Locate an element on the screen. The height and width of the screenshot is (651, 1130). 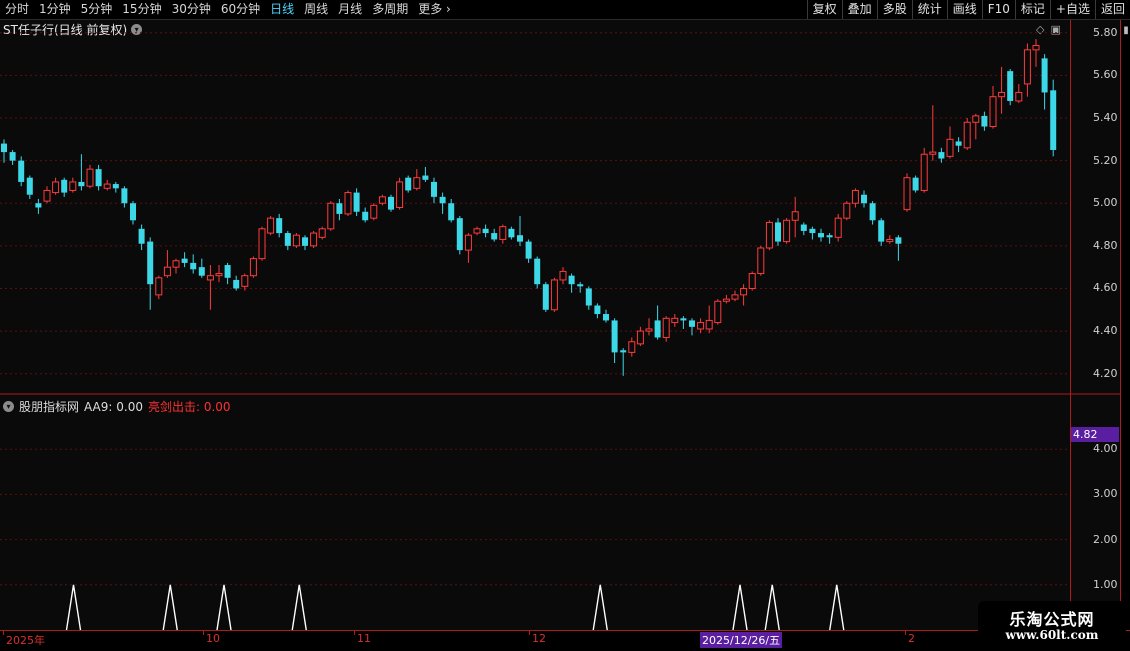
date-cursor-label: 2025/12/26/五 is located at coordinates (741, 640).